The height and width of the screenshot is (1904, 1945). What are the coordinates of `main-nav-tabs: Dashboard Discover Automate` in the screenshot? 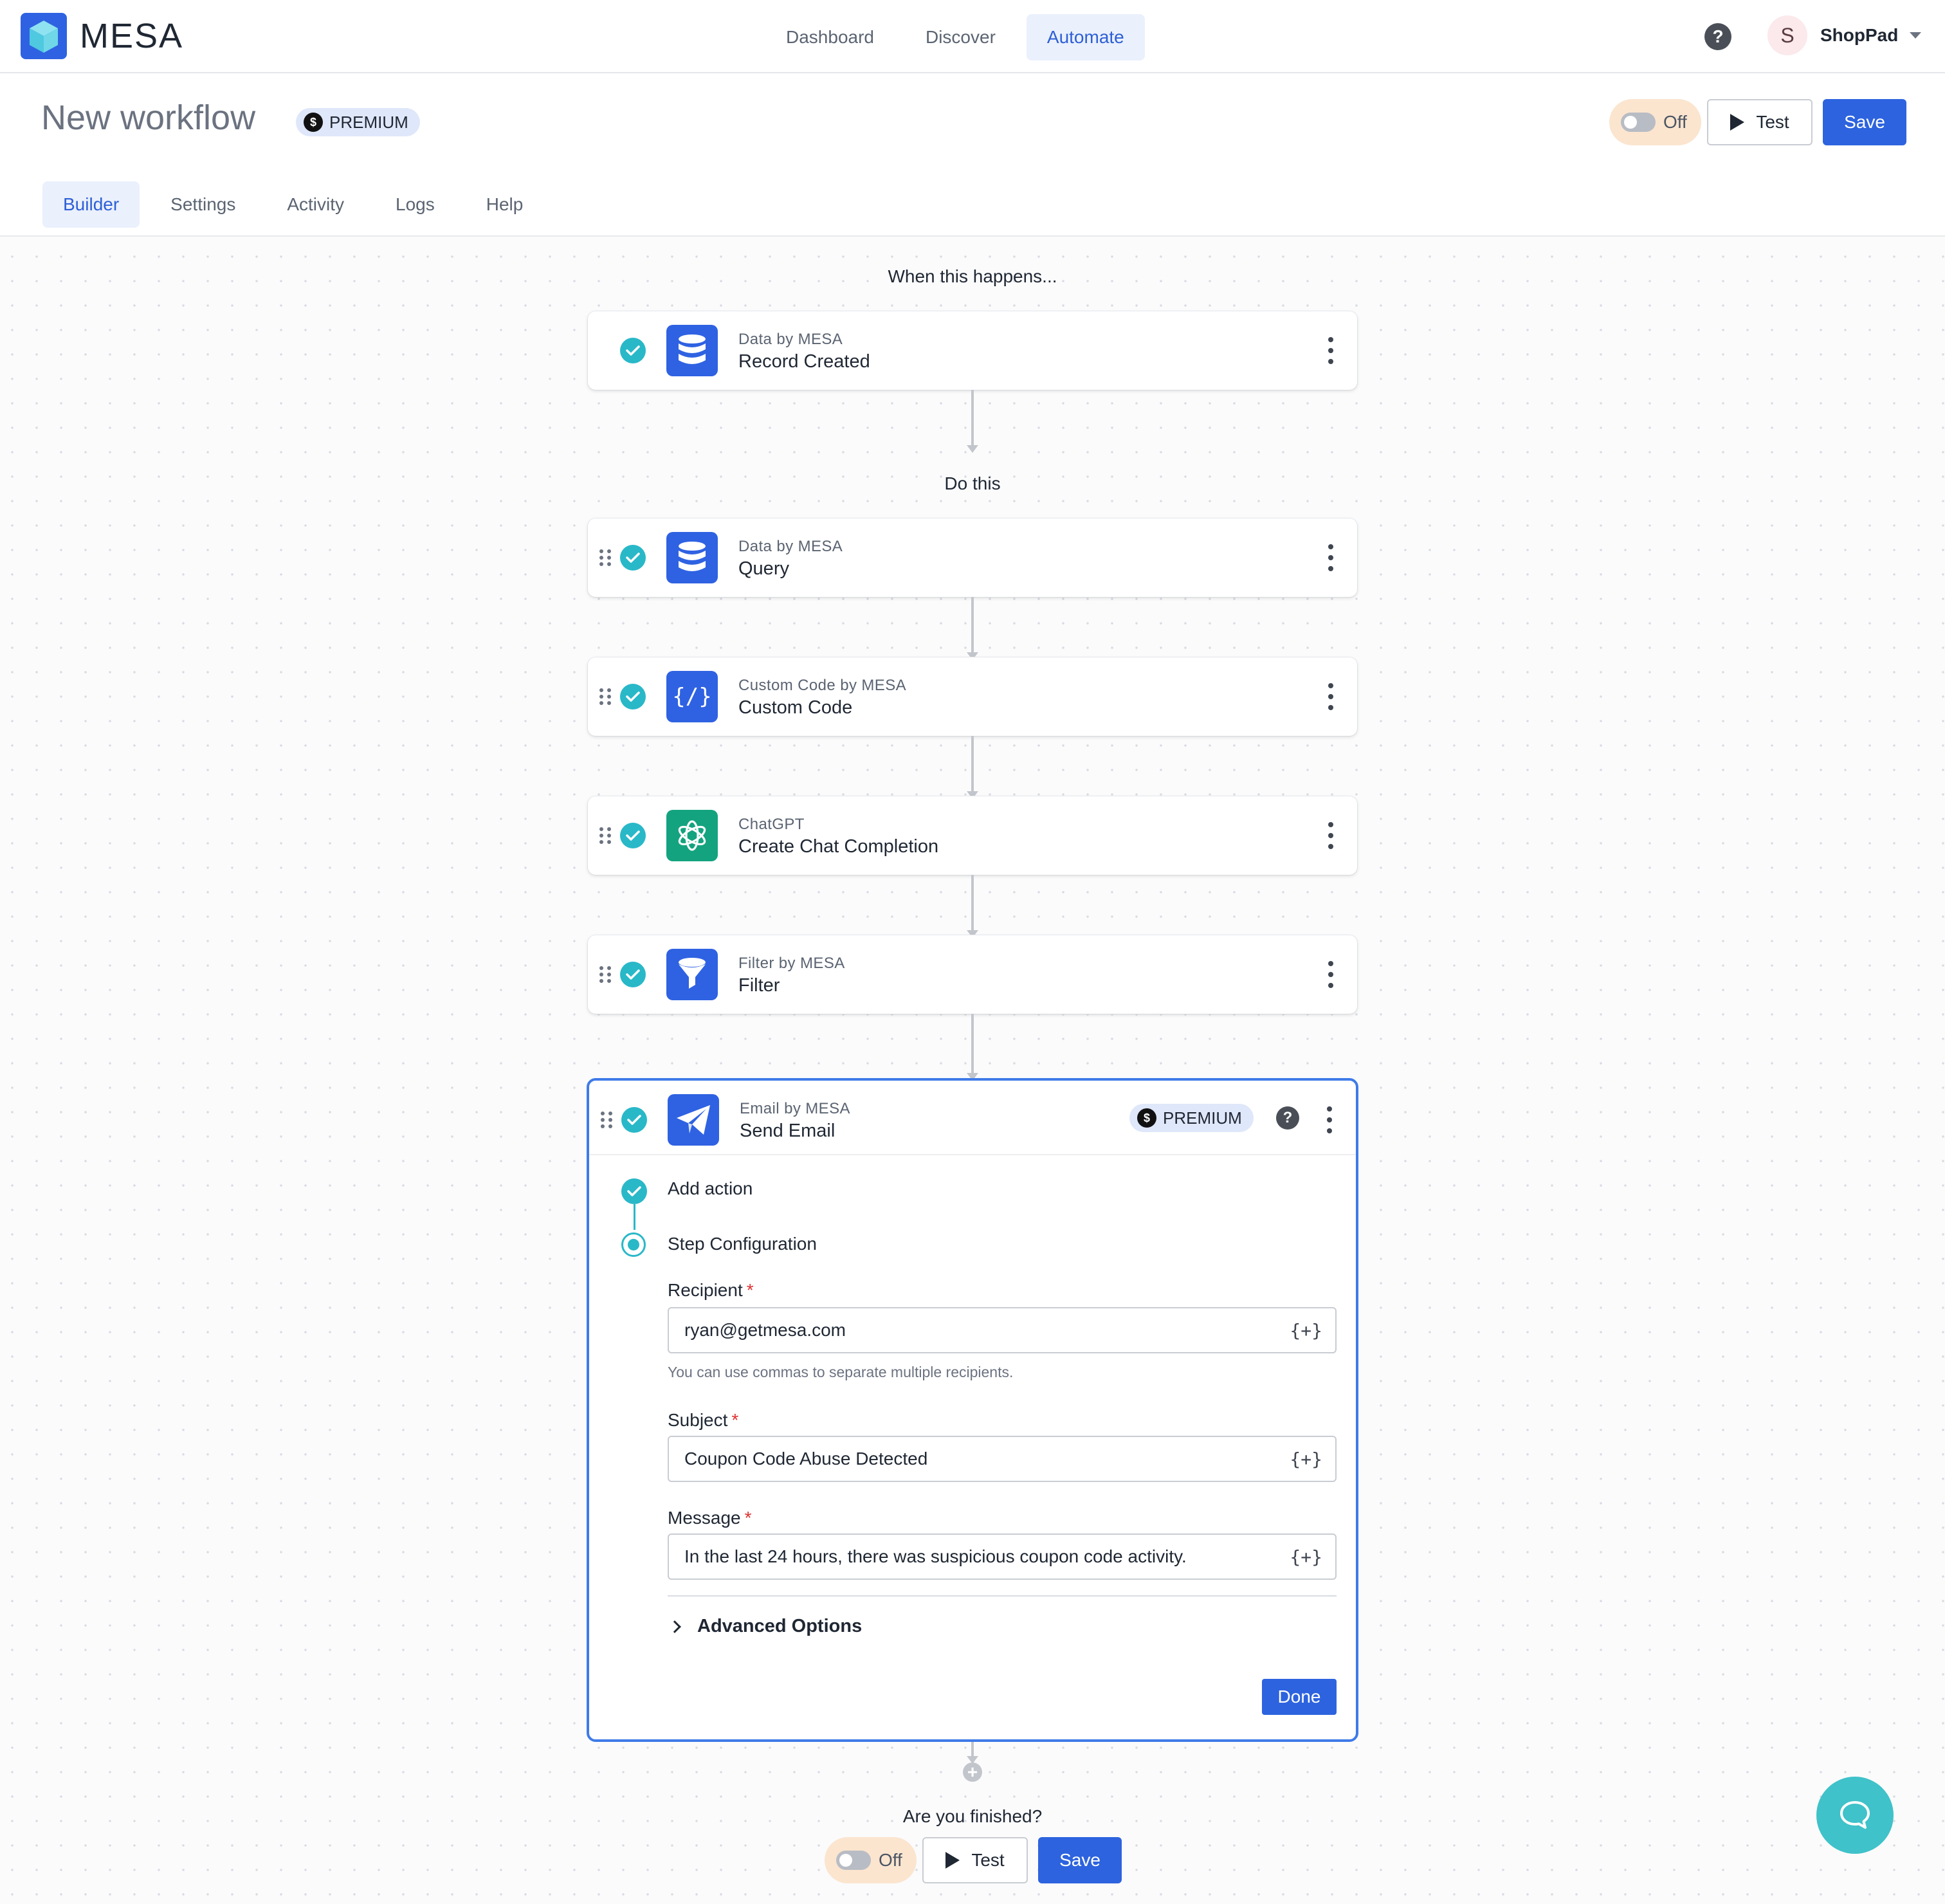 It's located at (960, 37).